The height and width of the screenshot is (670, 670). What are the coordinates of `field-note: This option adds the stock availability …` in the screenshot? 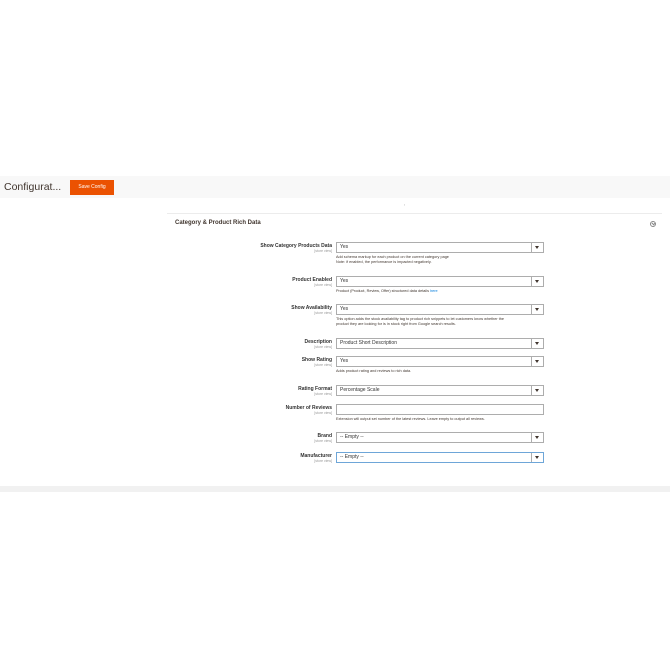 It's located at (420, 322).